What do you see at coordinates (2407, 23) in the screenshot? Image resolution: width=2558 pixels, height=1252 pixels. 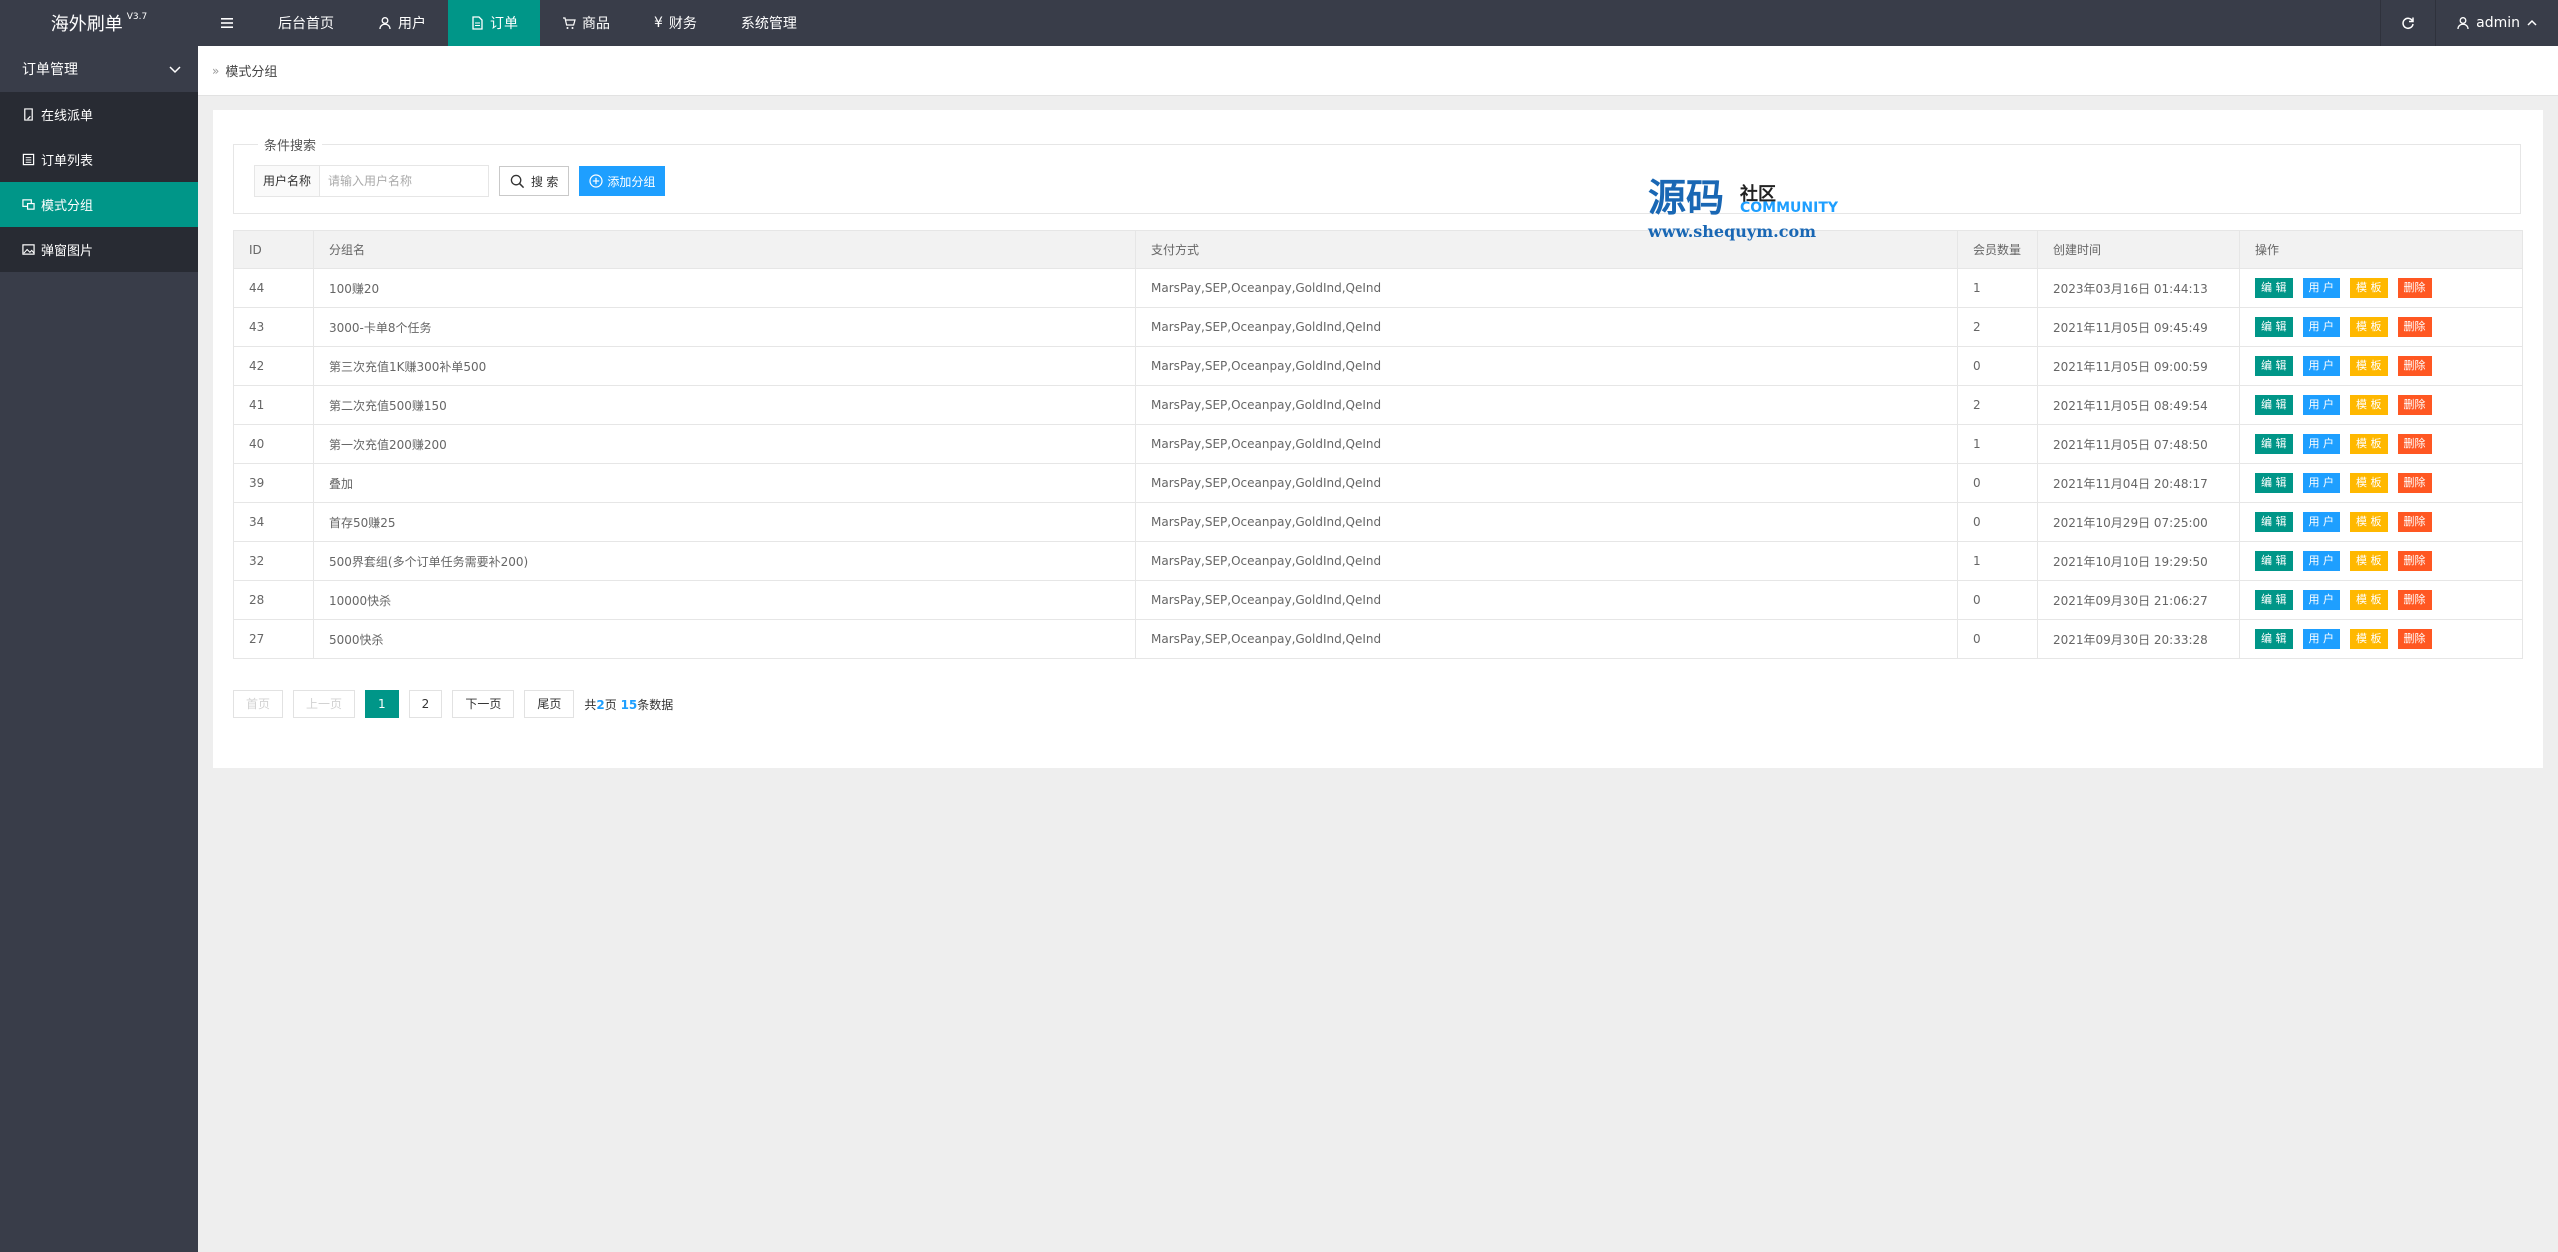 I see `refresh-button` at bounding box center [2407, 23].